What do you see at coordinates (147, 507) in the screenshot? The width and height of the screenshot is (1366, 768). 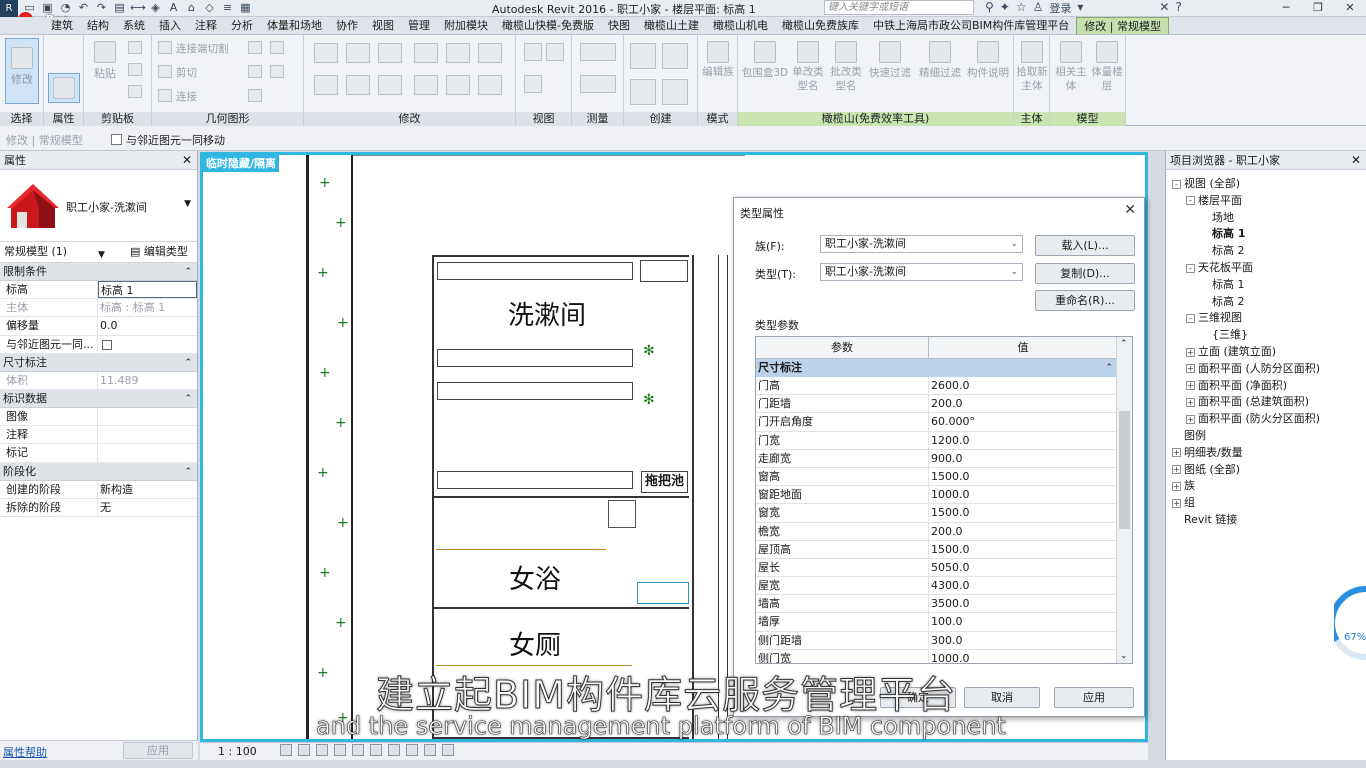 I see `property-value: 无` at bounding box center [147, 507].